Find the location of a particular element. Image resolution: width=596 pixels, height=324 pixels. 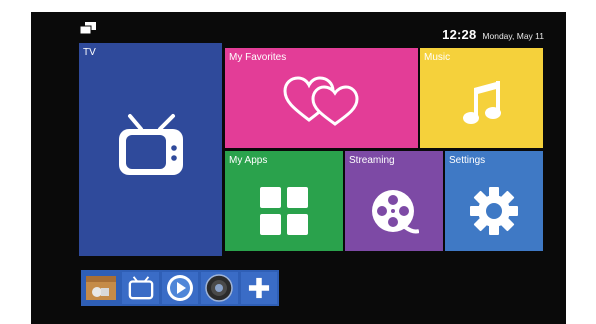

tile-tv-label: TV is located at coordinates (89, 52).